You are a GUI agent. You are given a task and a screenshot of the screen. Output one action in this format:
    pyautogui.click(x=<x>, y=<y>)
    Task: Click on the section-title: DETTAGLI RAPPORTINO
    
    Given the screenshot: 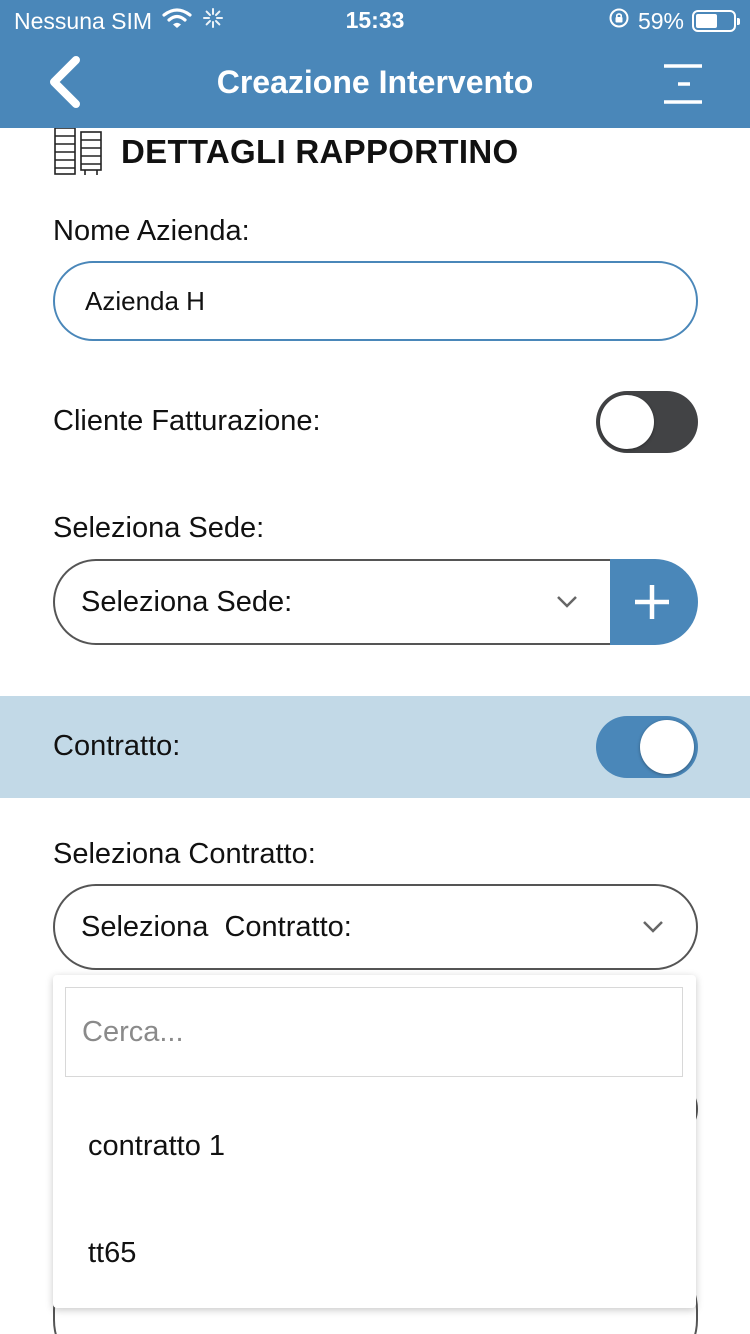 What is the action you would take?
    pyautogui.click(x=320, y=151)
    